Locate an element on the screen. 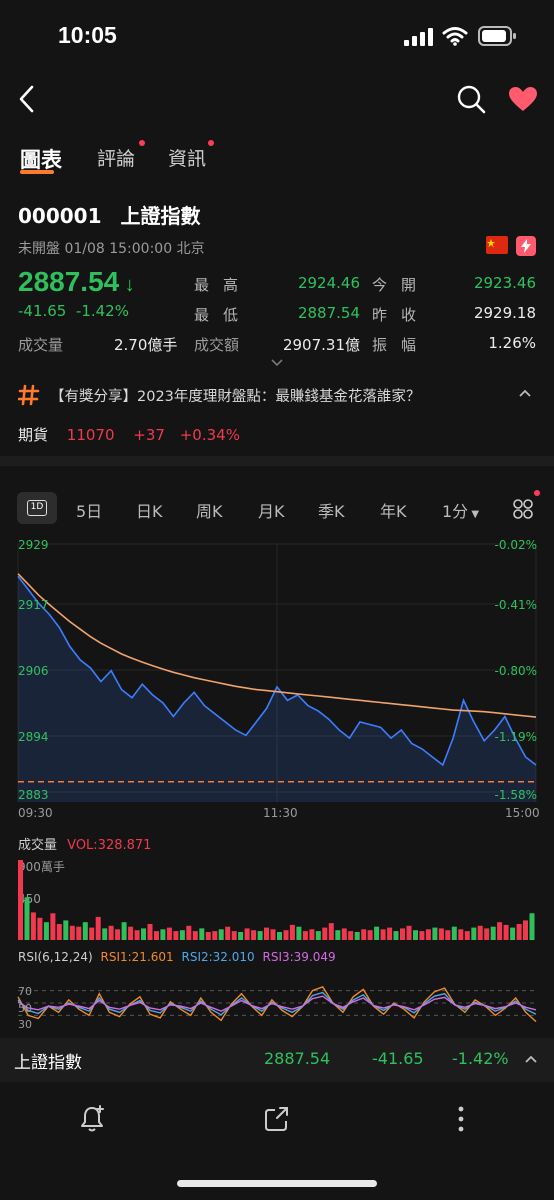 The image size is (554, 1200). rsi-level-30: 30 is located at coordinates (25, 1024).